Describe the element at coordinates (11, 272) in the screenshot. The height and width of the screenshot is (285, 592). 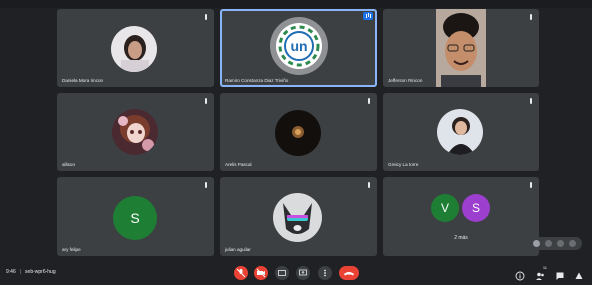
I see `meeting-time: 9:46` at that location.